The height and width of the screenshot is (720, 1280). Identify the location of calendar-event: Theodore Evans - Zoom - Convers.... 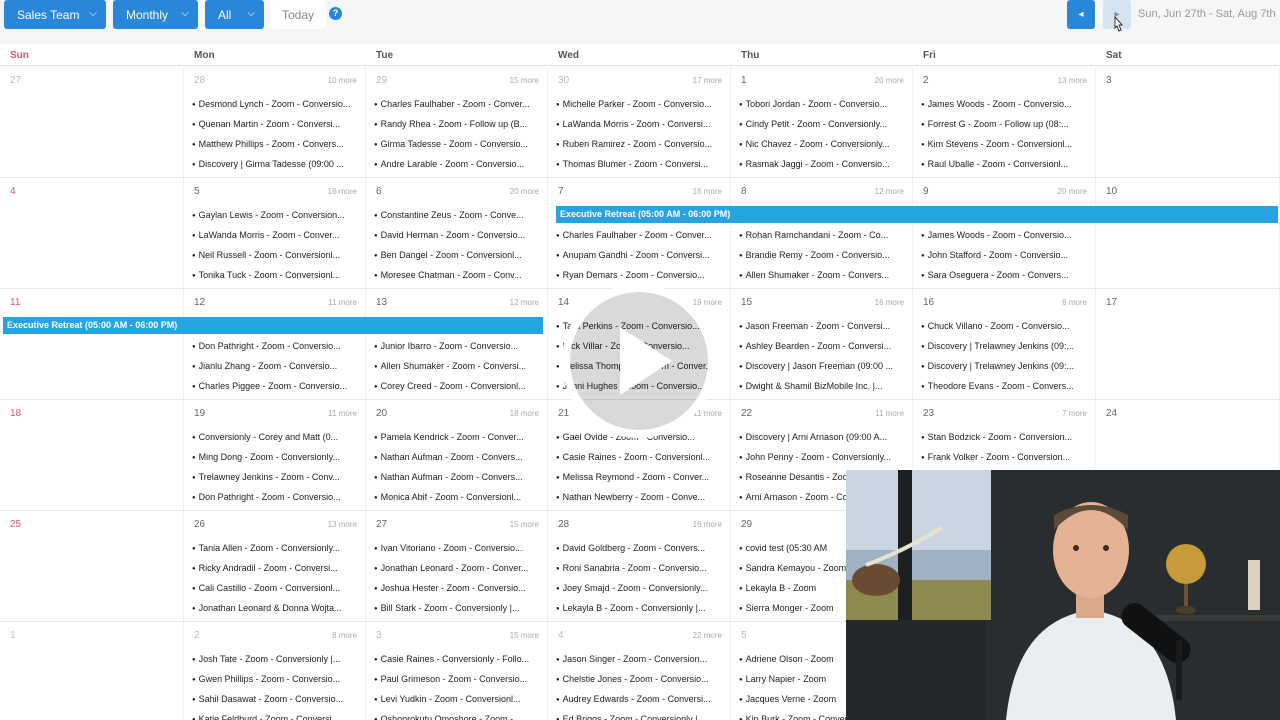
(1005, 386).